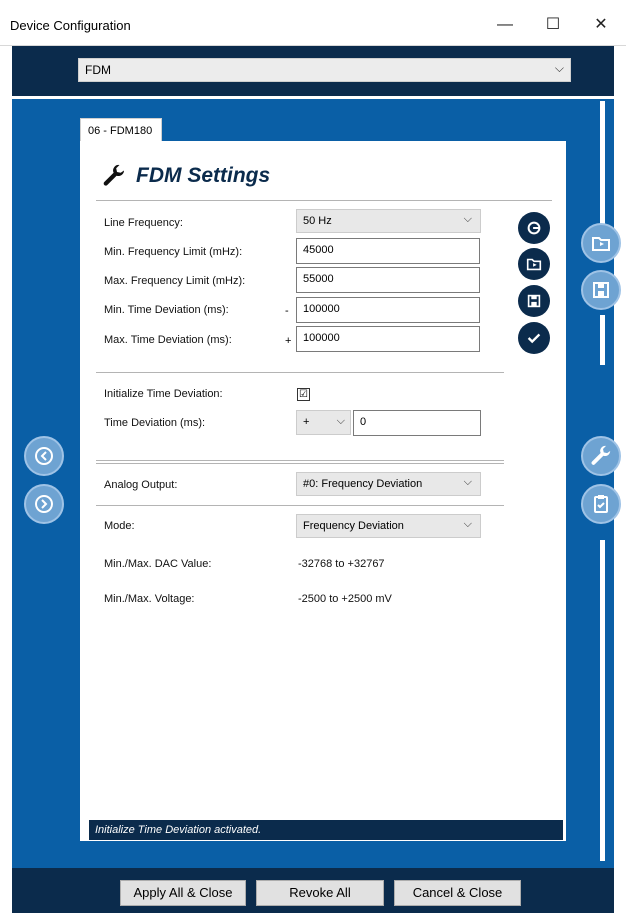  I want to click on settings-button, so click(601, 456).